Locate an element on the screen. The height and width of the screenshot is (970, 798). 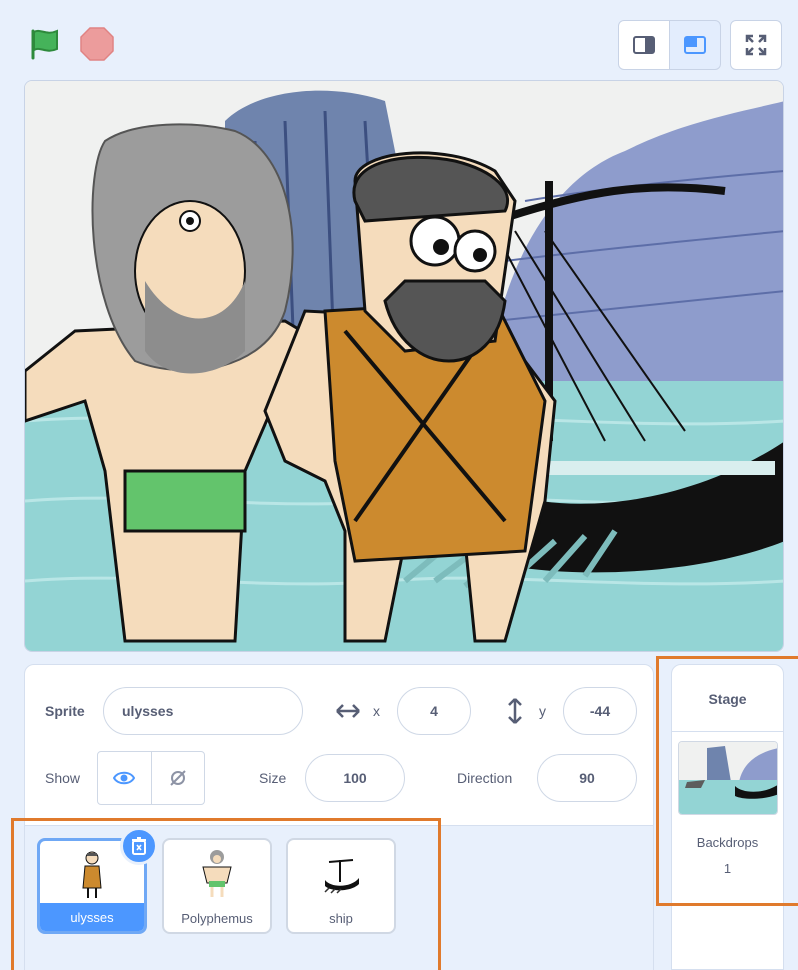
size-input: 100 is located at coordinates (355, 778).